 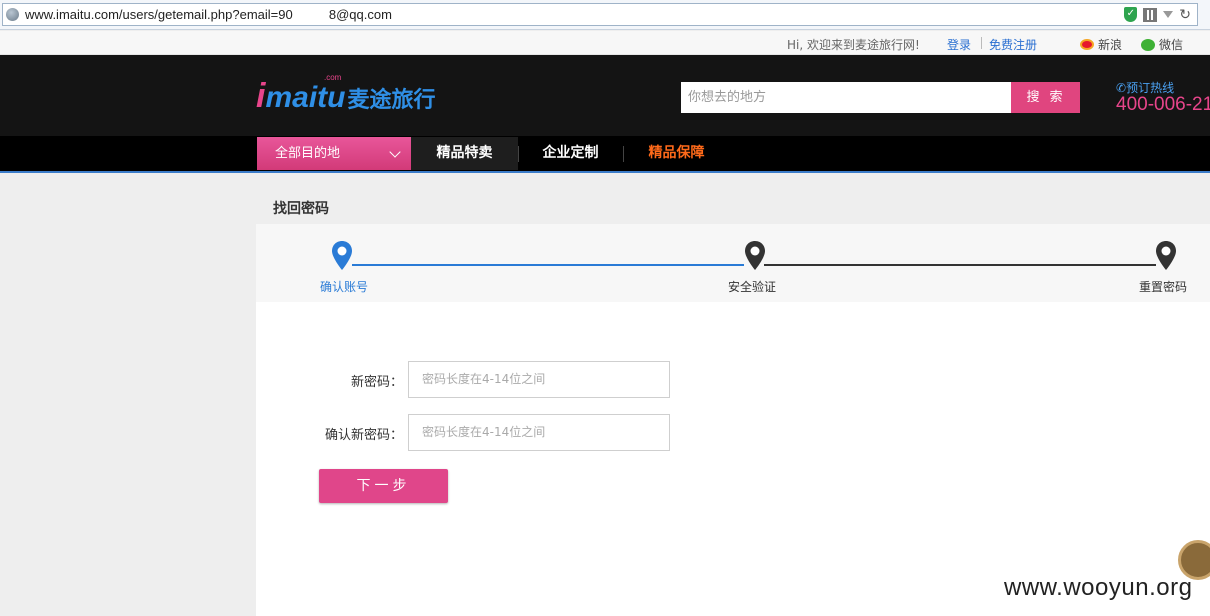 I want to click on login-link: 登录, so click(x=959, y=44).